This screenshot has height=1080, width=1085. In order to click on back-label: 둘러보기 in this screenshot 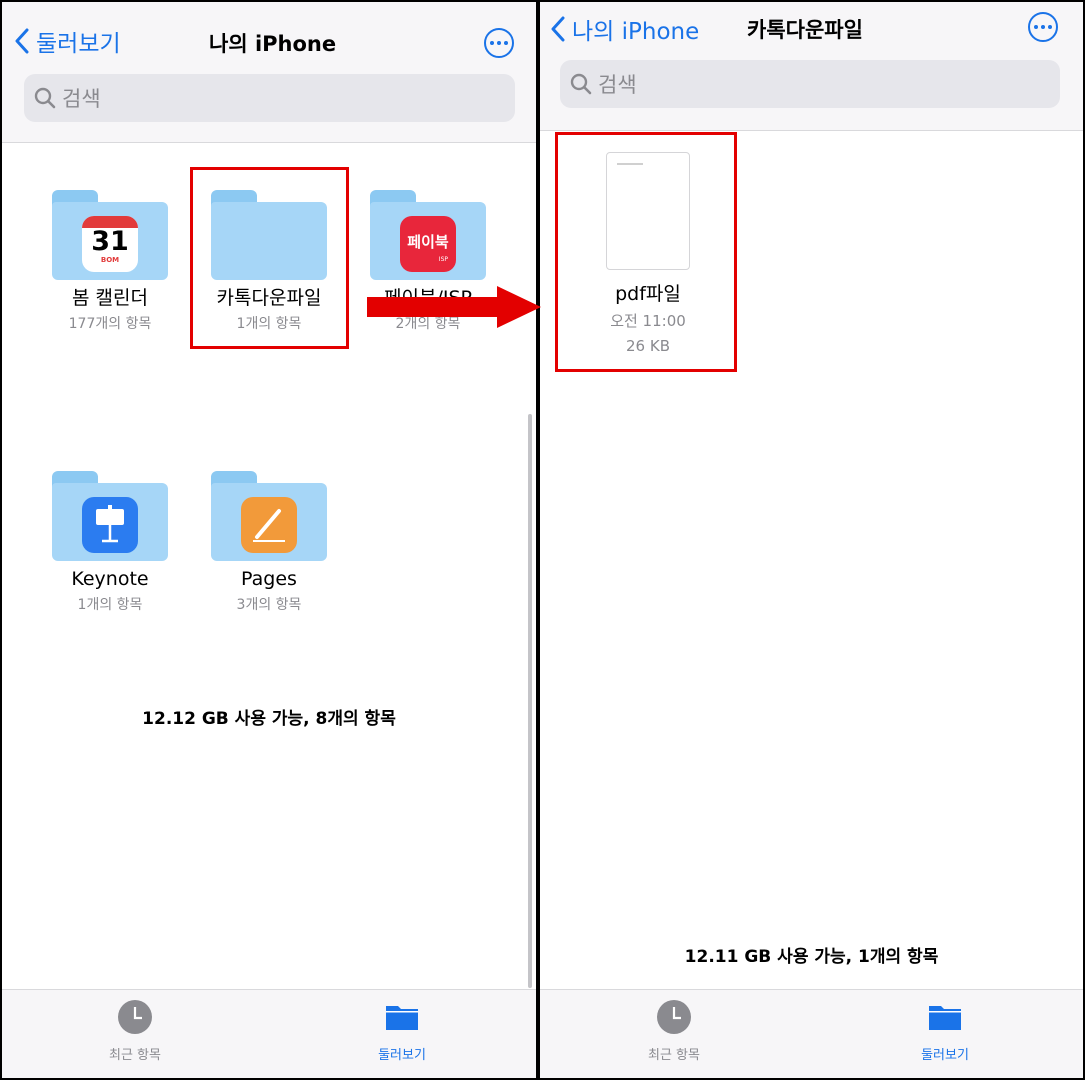, I will do `click(78, 44)`.